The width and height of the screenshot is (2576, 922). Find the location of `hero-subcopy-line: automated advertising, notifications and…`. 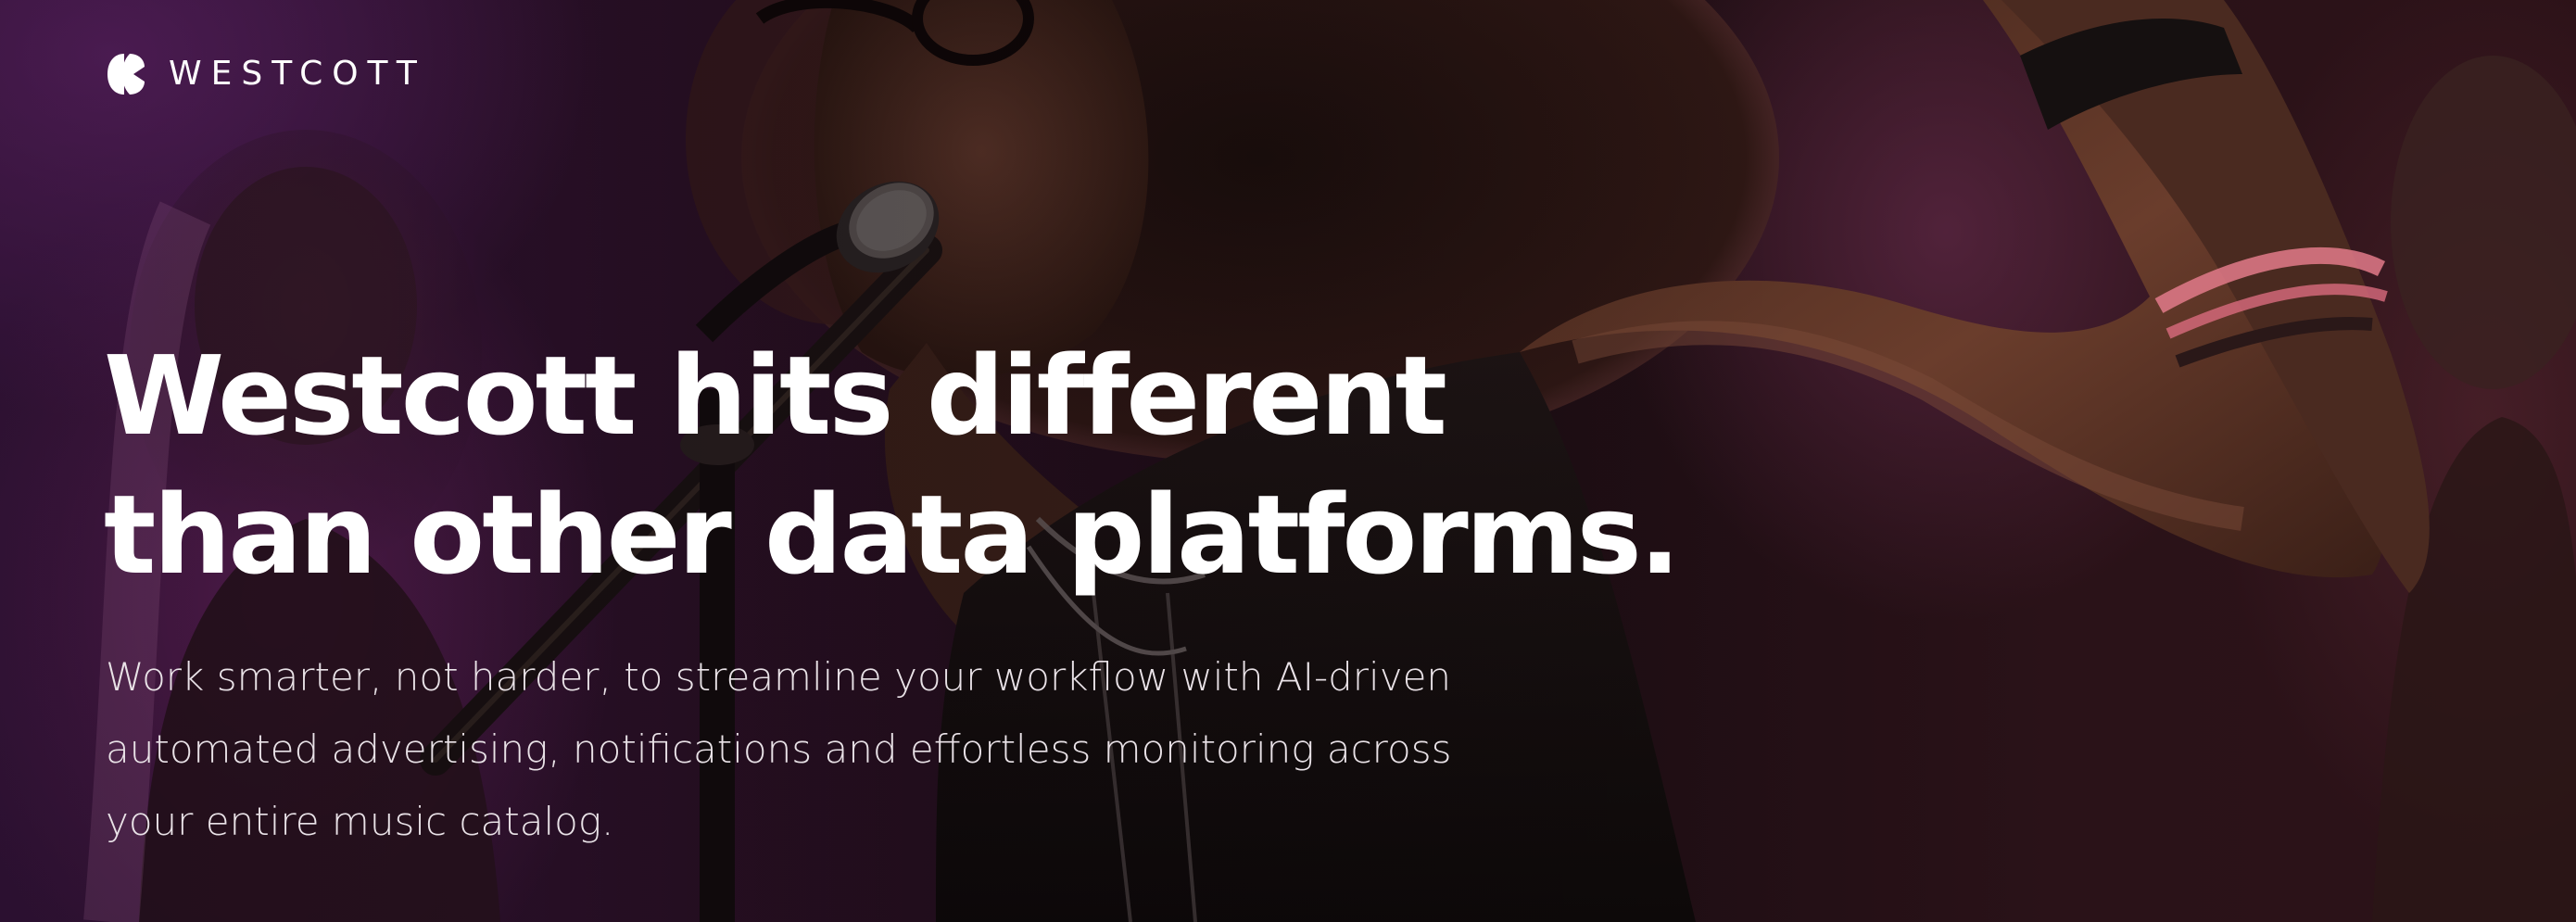

hero-subcopy-line: automated advertising, notifications and… is located at coordinates (779, 749).